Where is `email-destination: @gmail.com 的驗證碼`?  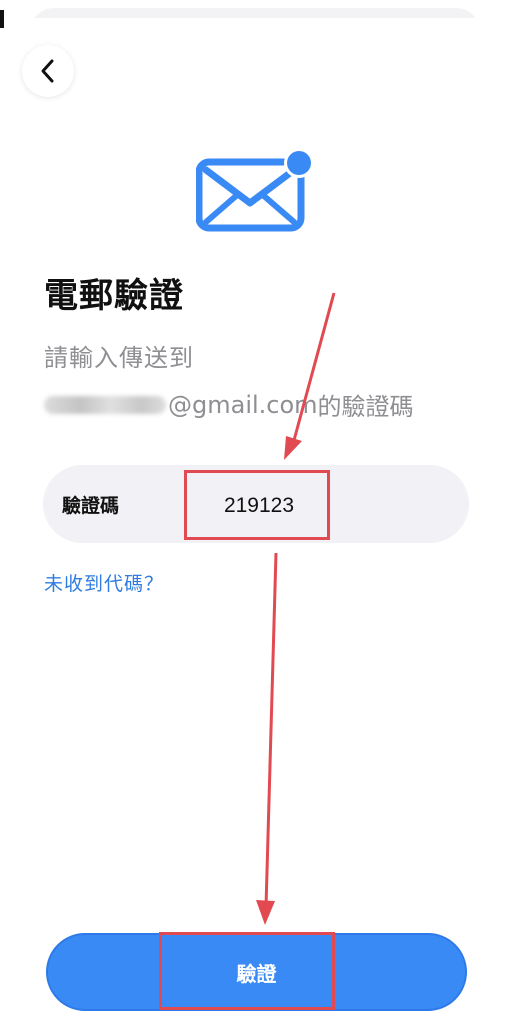 email-destination: @gmail.com 的驗證碼 is located at coordinates (229, 404).